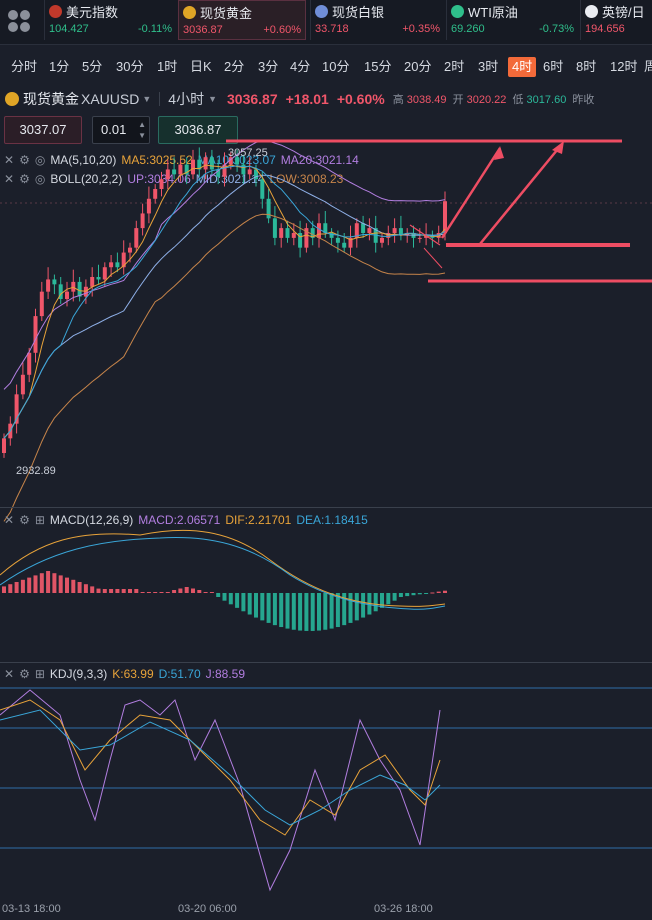 This screenshot has height=920, width=652. I want to click on trough-price-label: 2932.89, so click(36, 471).